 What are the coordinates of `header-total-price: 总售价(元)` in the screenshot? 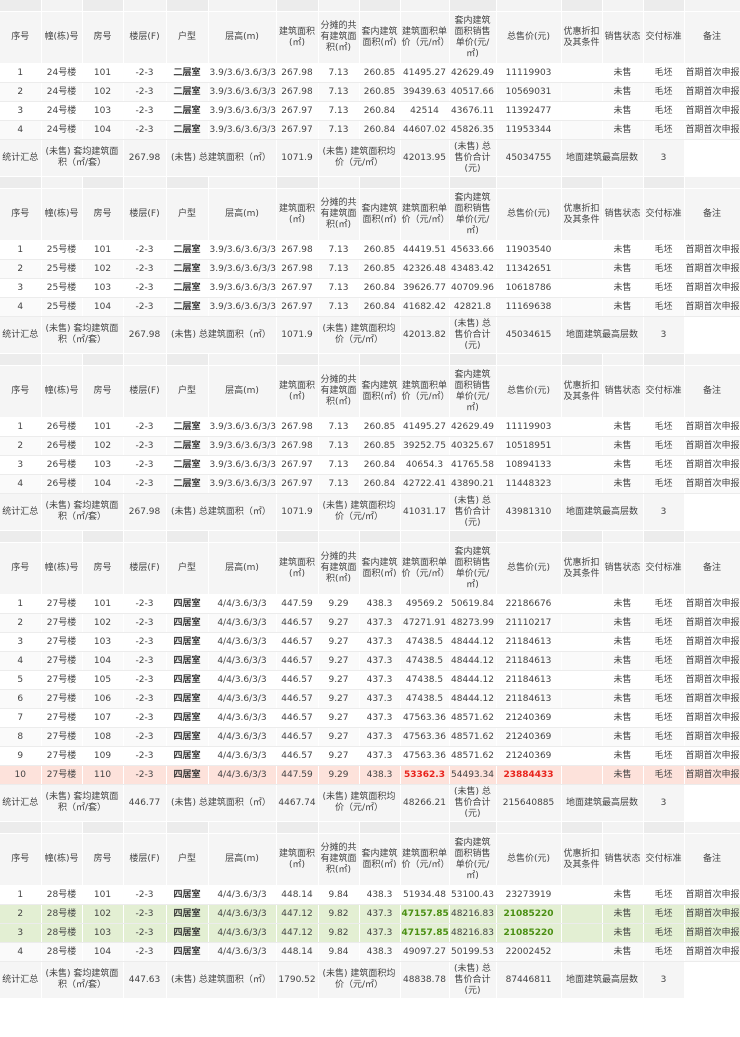 It's located at (529, 214).